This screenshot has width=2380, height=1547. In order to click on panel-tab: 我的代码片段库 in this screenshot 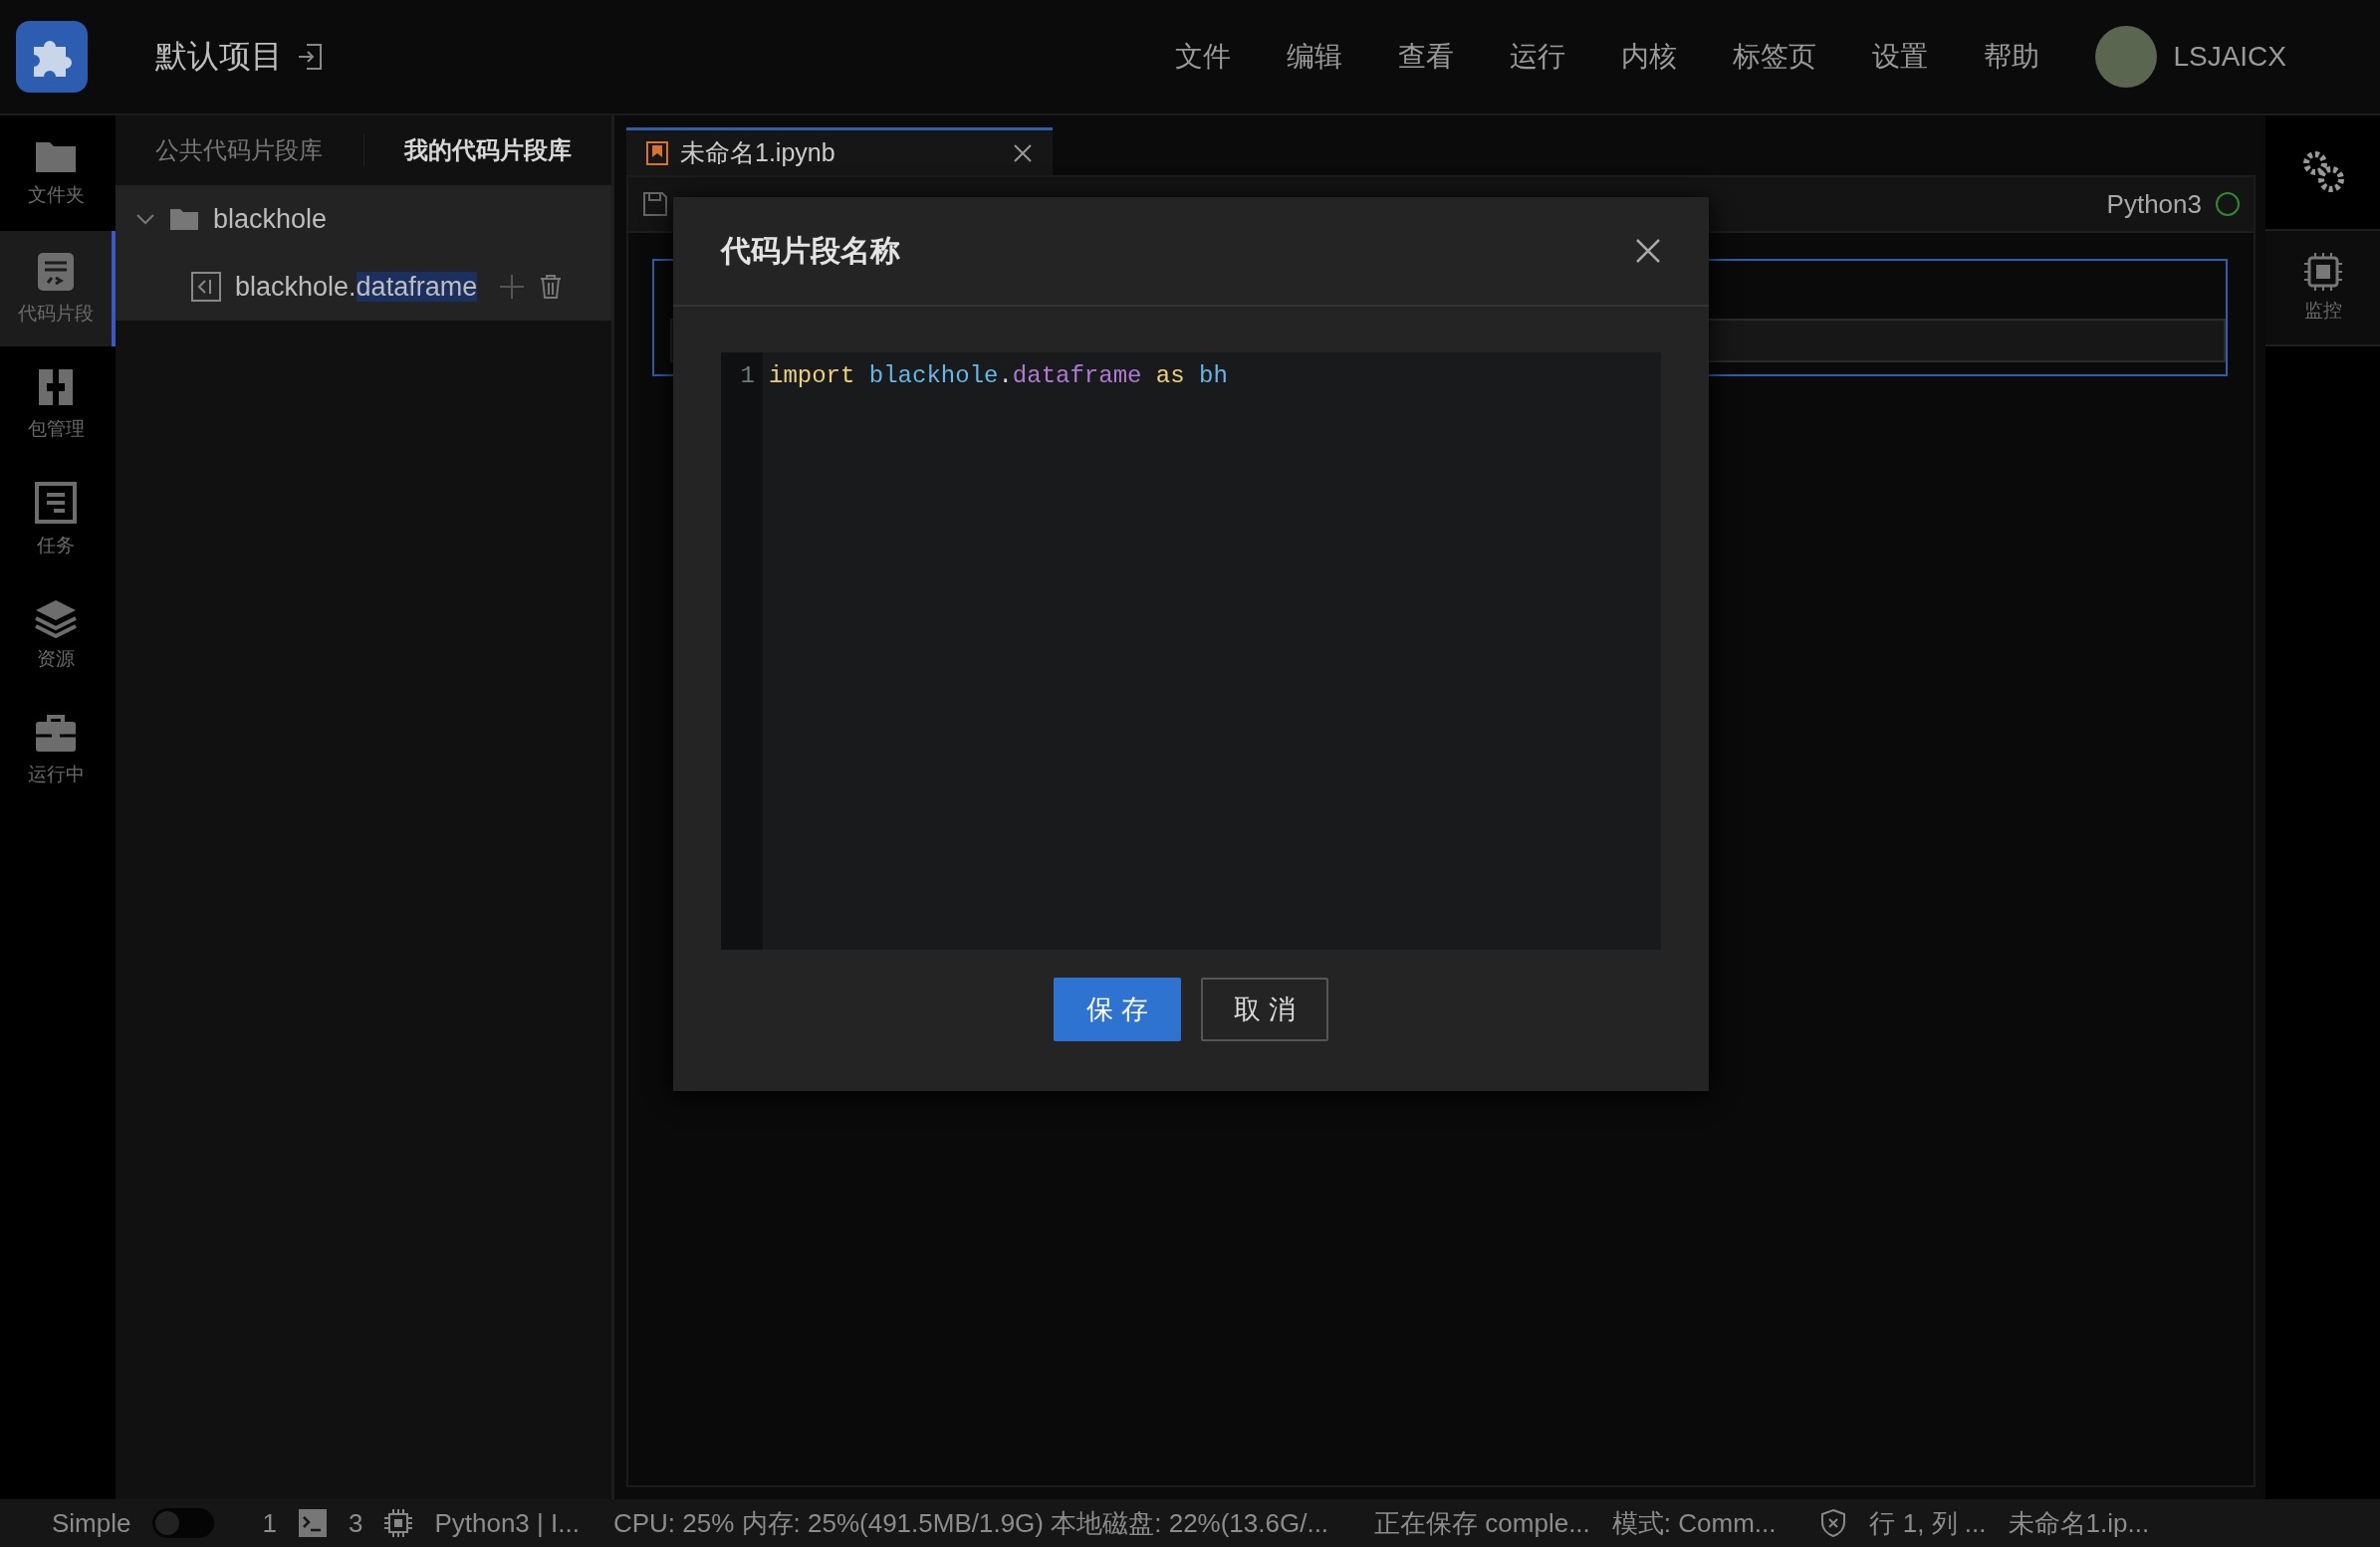, I will do `click(487, 150)`.